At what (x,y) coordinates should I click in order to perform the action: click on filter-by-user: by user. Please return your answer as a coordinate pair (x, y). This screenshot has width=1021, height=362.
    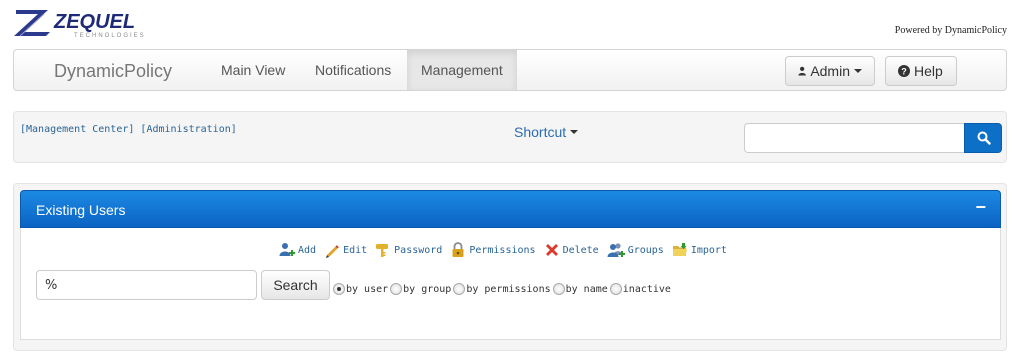
    Looking at the image, I should click on (360, 289).